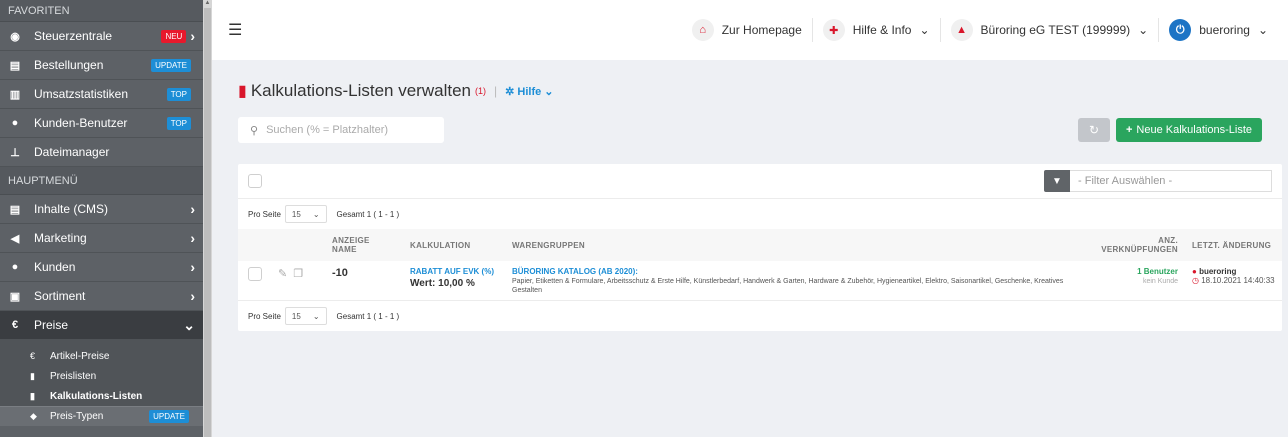 The width and height of the screenshot is (1288, 437). Describe the element at coordinates (15, 238) in the screenshot. I see `megaphone-icon: ◀` at that location.